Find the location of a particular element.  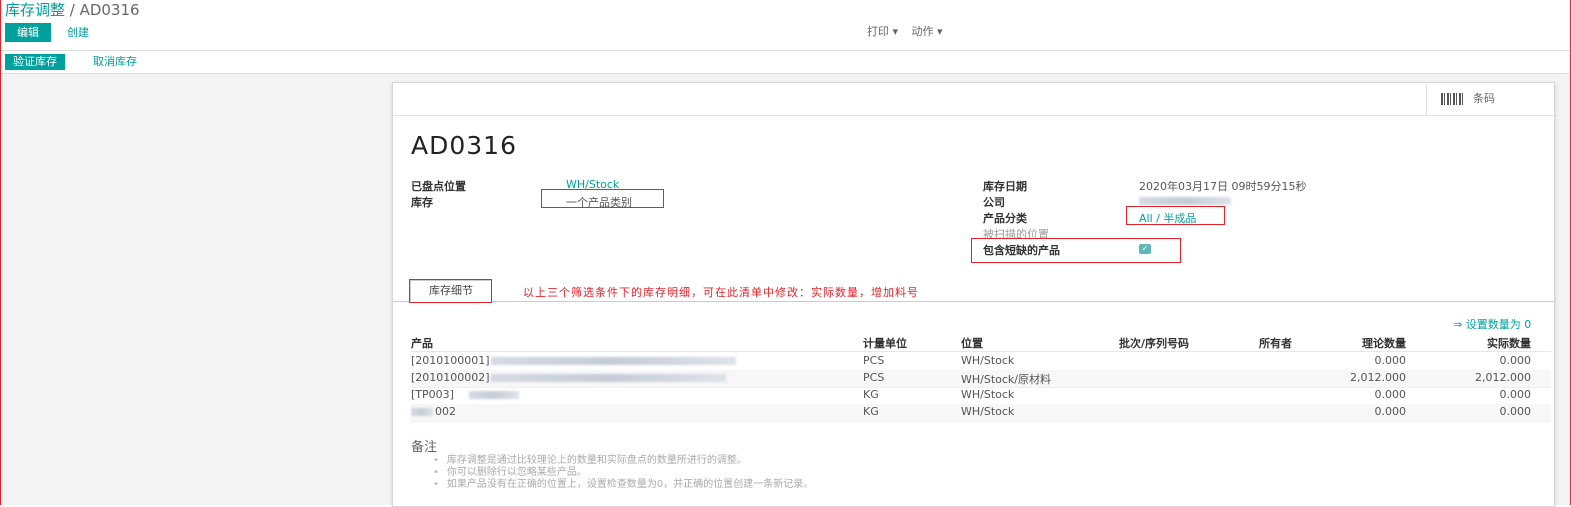

inventory-label: 库存 is located at coordinates (422, 202).